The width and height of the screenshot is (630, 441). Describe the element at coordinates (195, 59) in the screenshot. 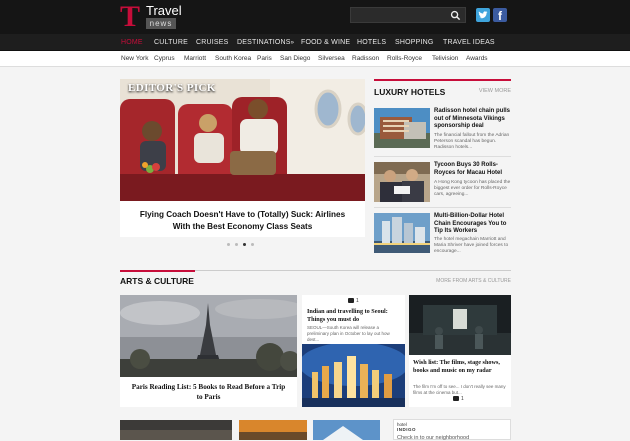

I see `subnav-item: Marriott` at that location.